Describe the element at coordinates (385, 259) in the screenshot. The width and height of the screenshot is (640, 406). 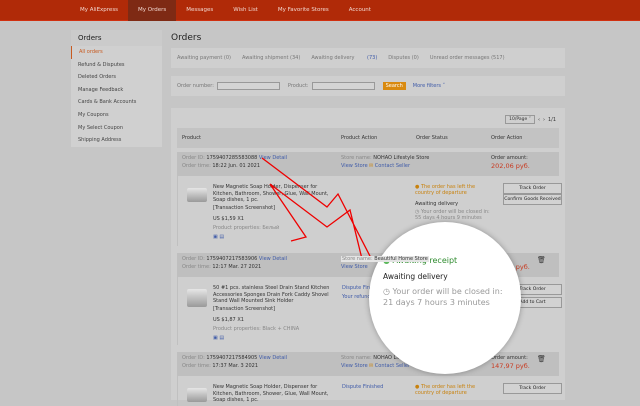
I see `store-name: Store name: Beautiful Home Store` at that location.